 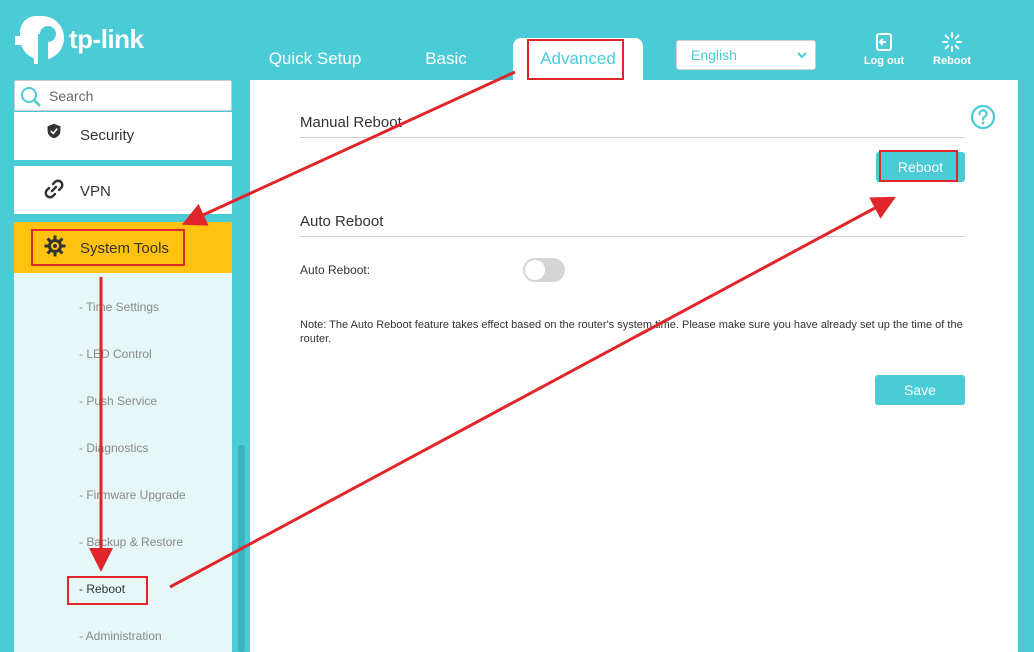 I want to click on shield-icon, so click(x=54, y=131).